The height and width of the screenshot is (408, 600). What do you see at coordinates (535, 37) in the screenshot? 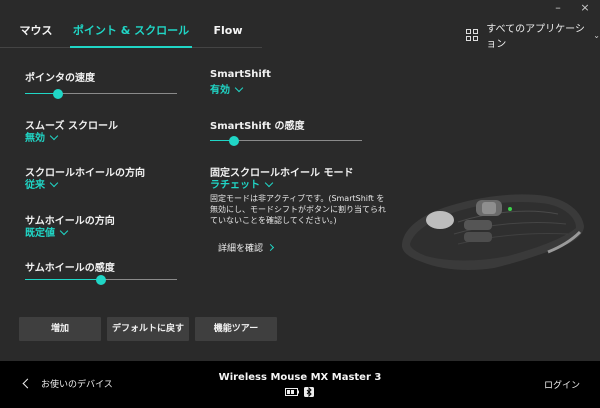
I see `application-selector-label: すべてのアプリケーション` at bounding box center [535, 37].